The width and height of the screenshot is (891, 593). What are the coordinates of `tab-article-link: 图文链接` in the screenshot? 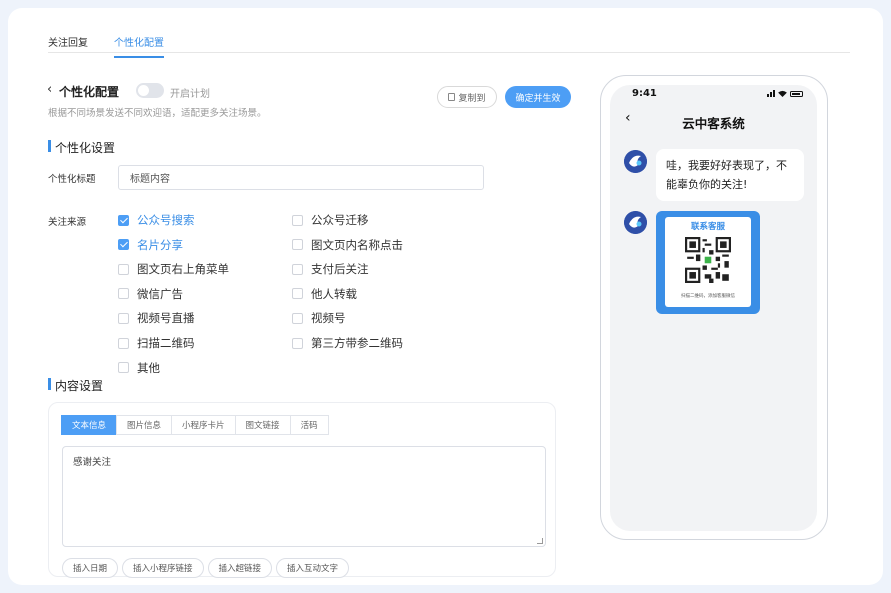 It's located at (262, 425).